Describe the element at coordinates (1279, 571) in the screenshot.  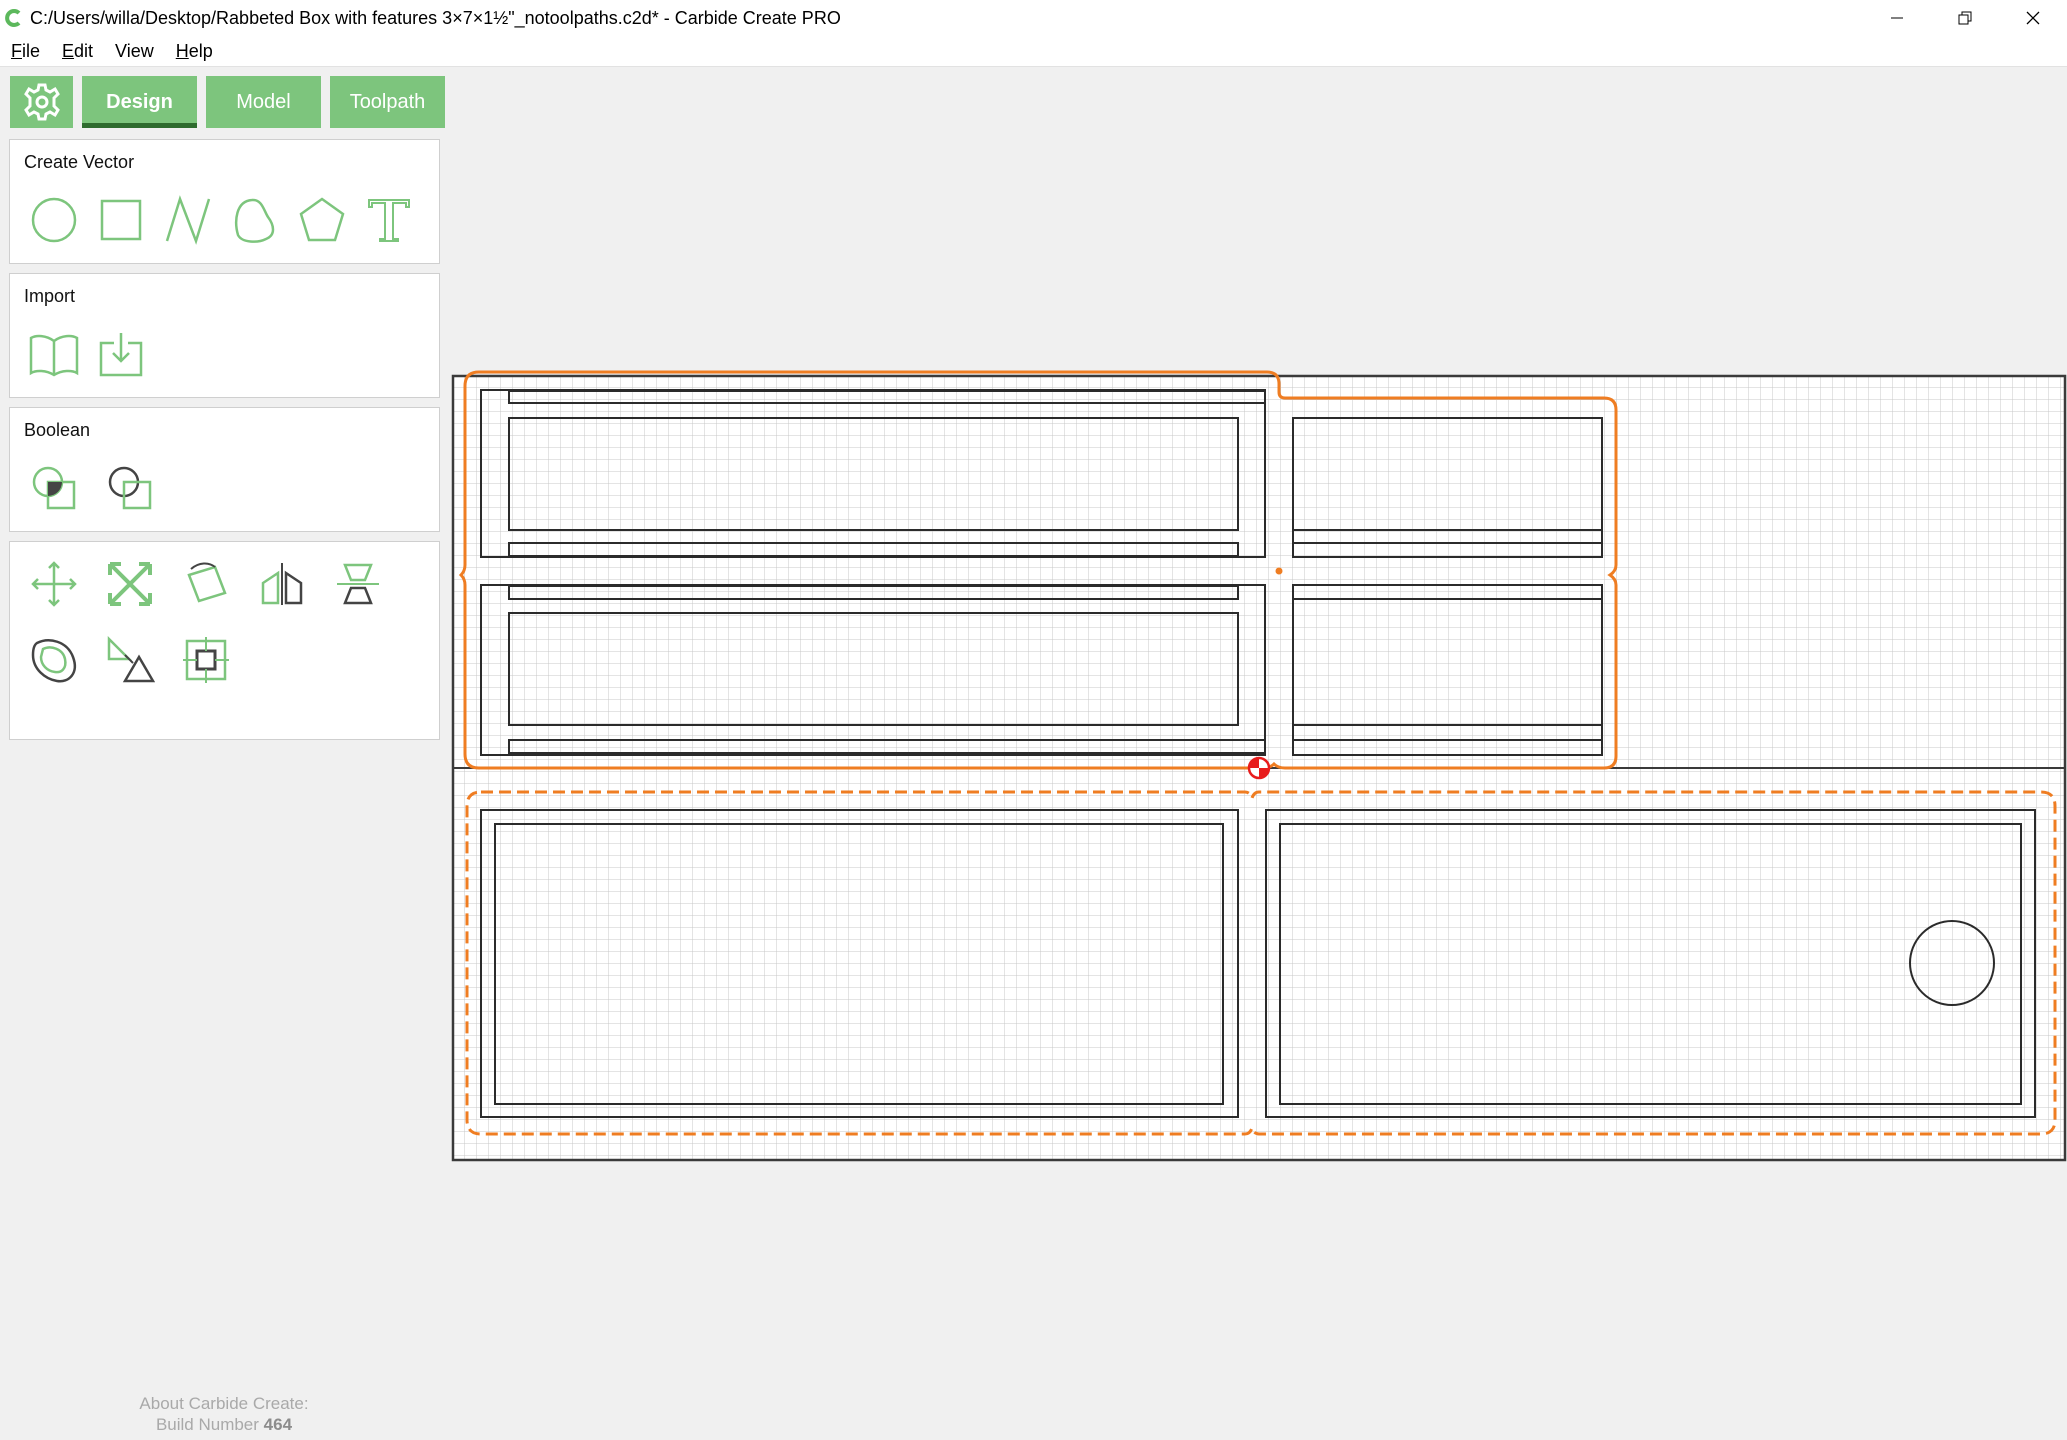
I see `selection-center-dot` at that location.